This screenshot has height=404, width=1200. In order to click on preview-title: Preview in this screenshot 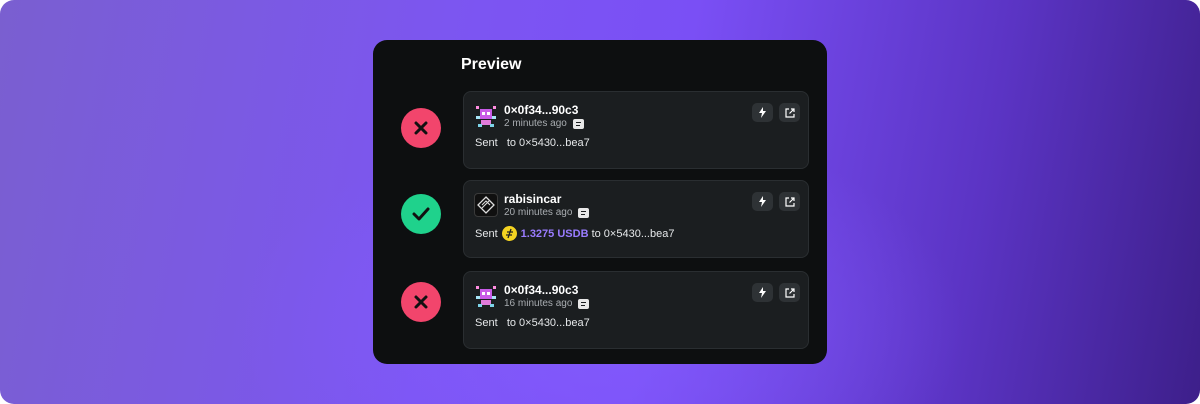, I will do `click(491, 64)`.